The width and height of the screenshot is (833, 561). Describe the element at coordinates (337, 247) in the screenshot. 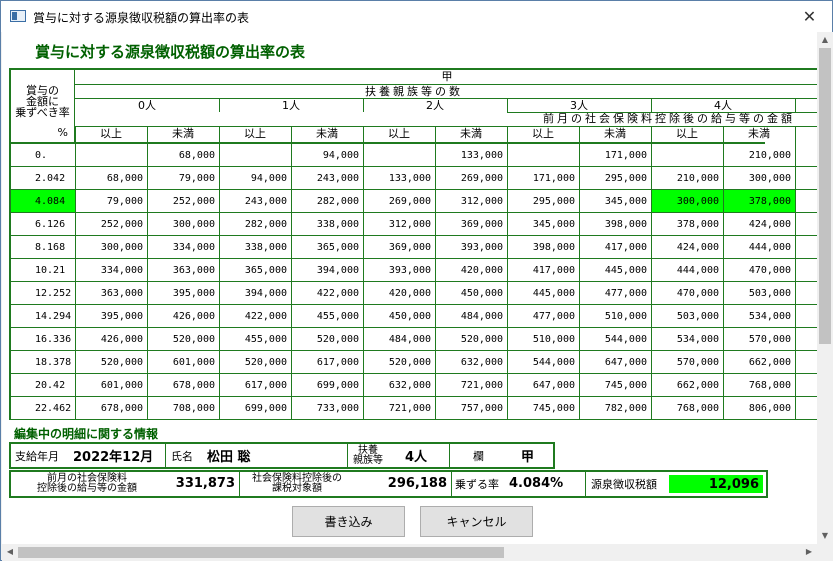

I see `max-amount-cell: 365,000` at that location.